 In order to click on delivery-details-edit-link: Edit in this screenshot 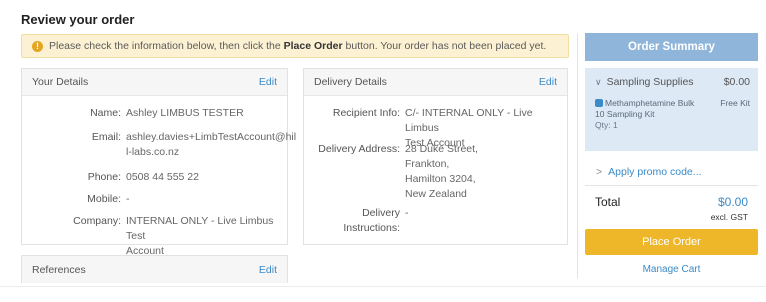, I will do `click(548, 82)`.